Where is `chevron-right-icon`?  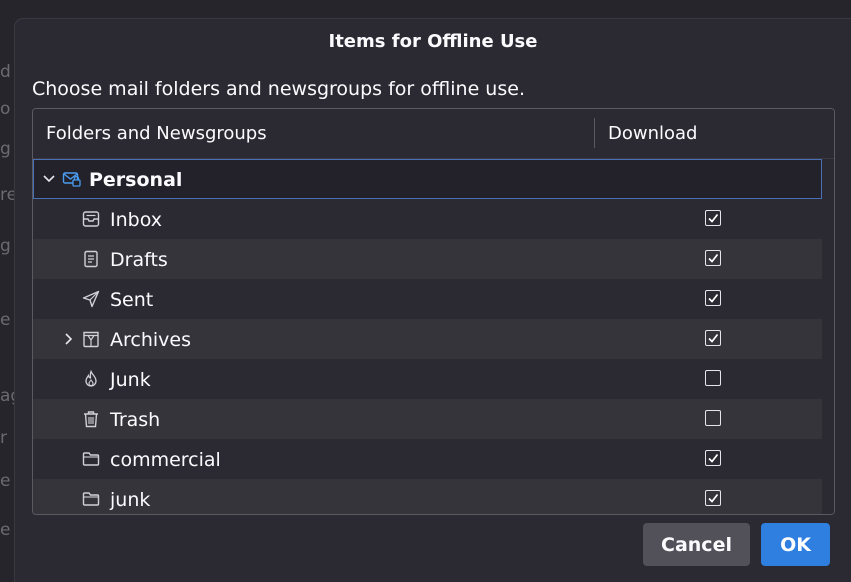
chevron-right-icon is located at coordinates (69, 339).